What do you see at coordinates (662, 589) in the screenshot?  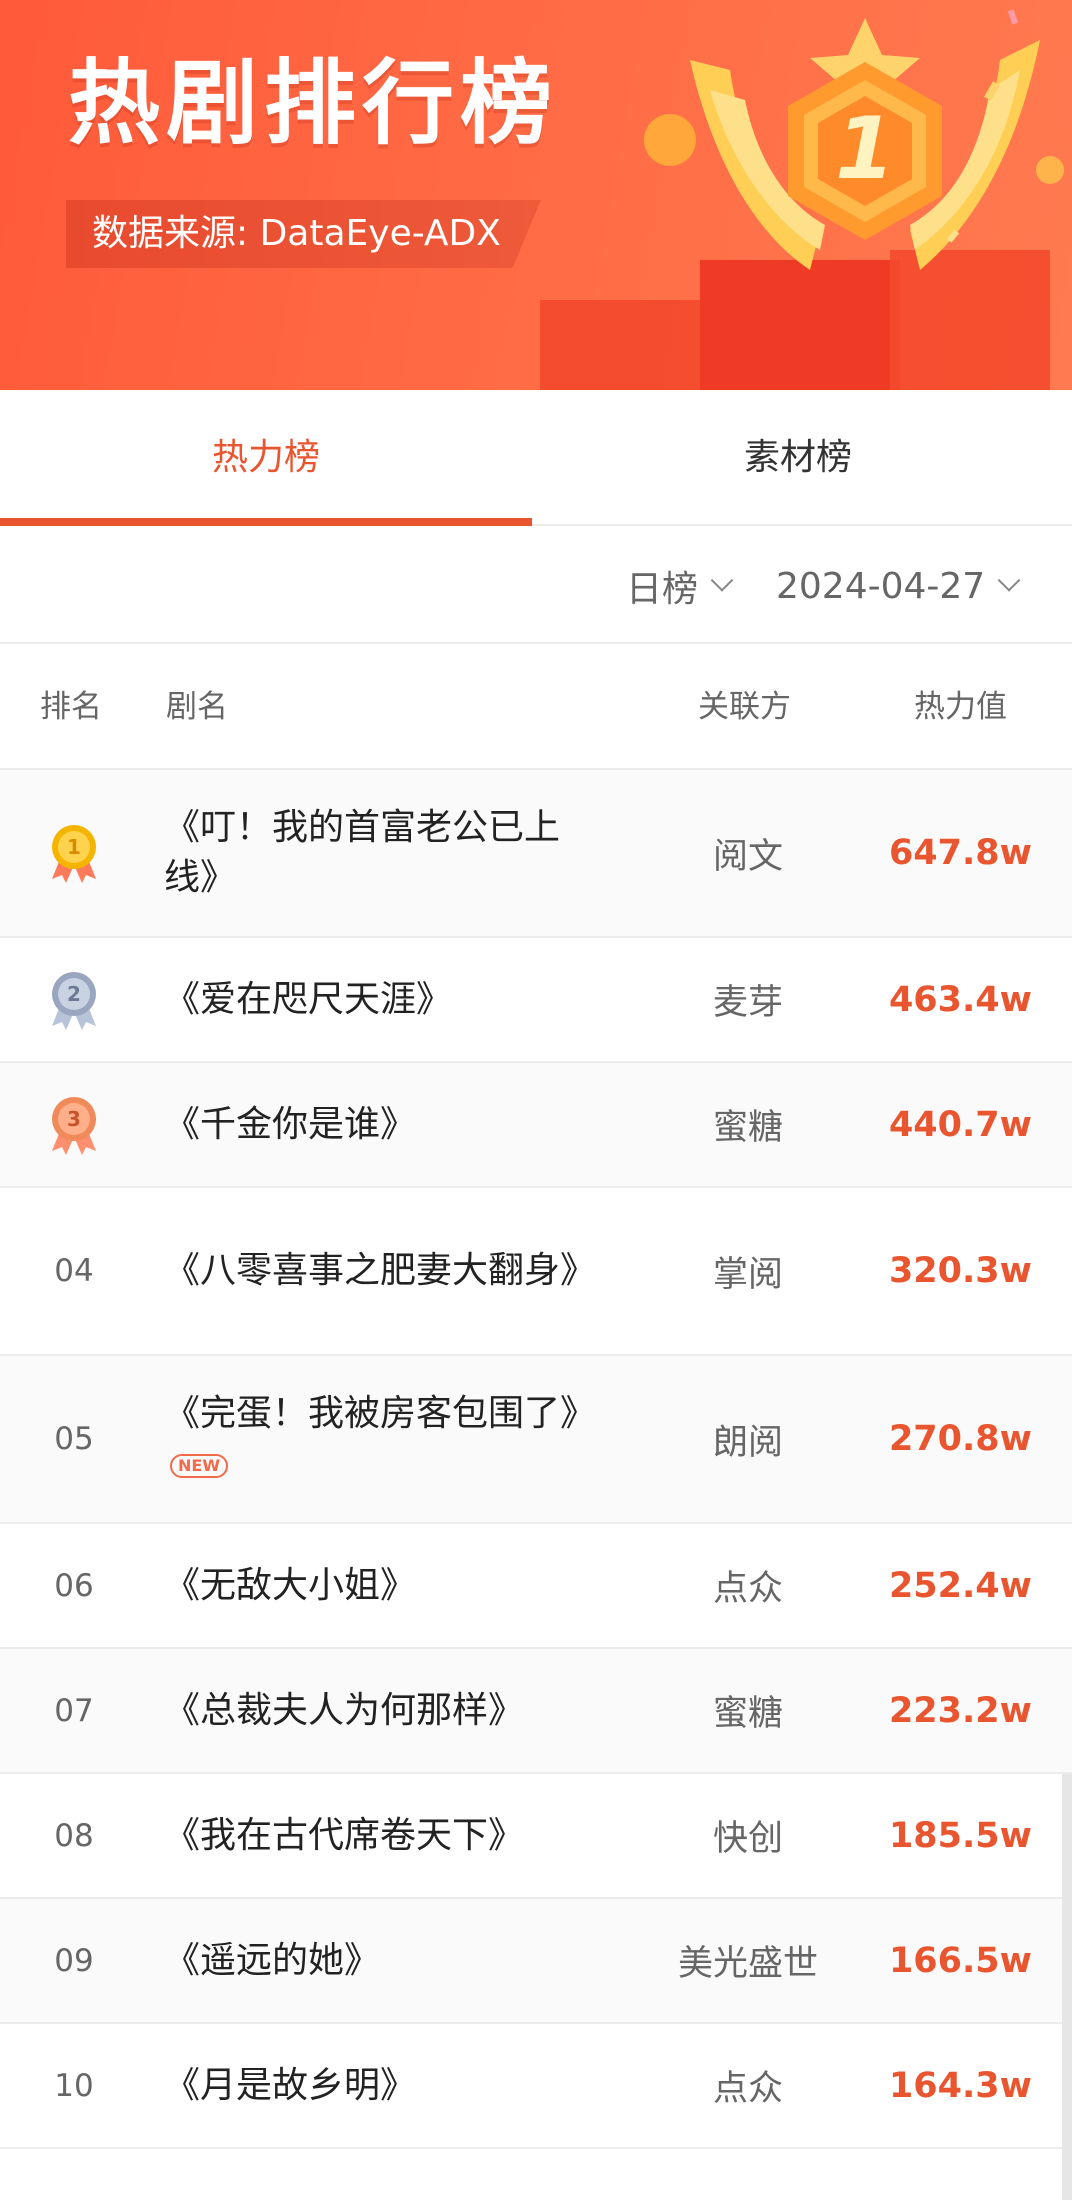 I see `period-dropdown-label: 日榜` at bounding box center [662, 589].